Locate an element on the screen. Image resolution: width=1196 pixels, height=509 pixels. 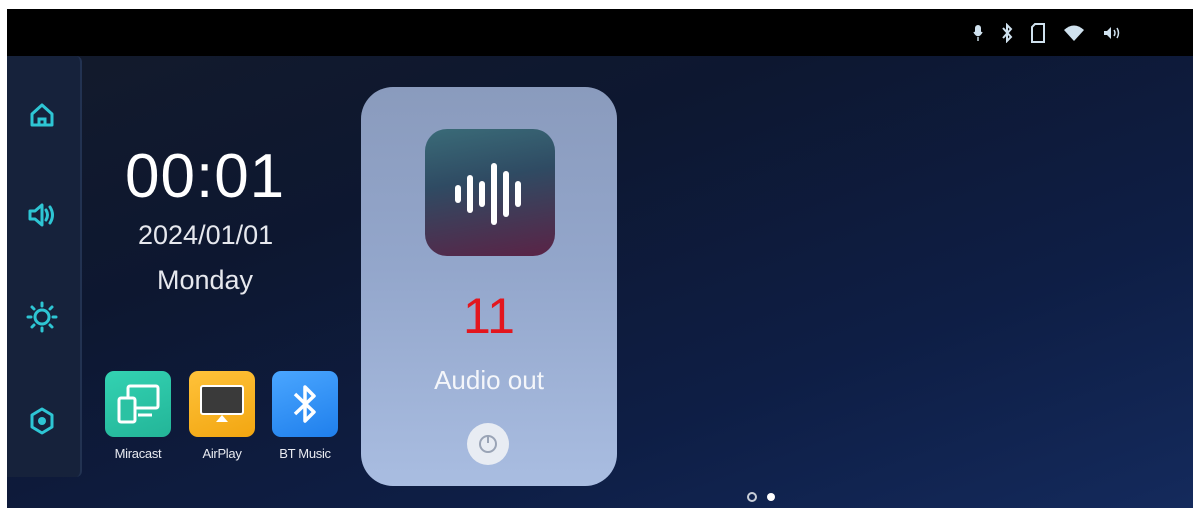
audio-out-label: Audio out is located at coordinates (489, 380).